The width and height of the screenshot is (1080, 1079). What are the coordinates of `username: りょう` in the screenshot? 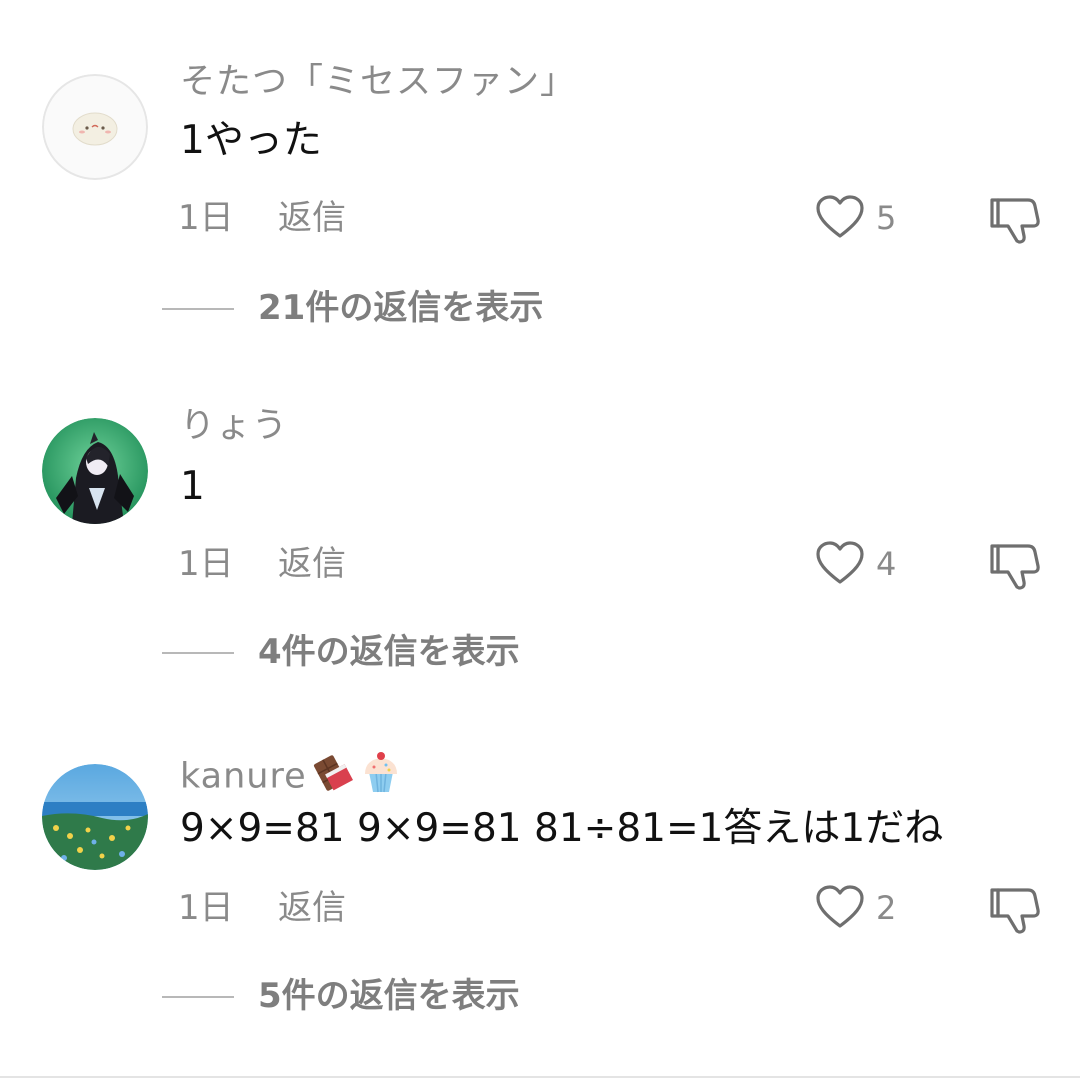 It's located at (234, 426).